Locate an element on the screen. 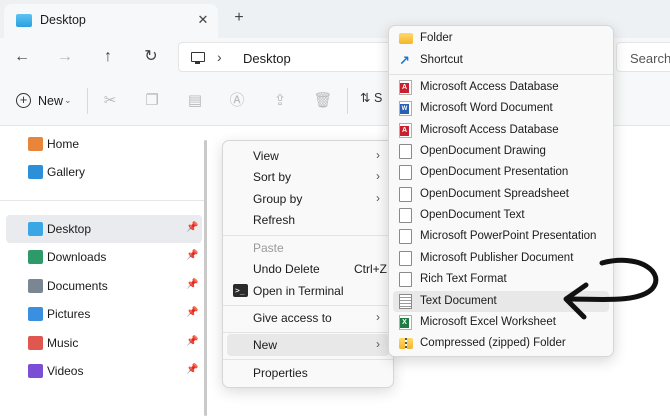 The width and height of the screenshot is (670, 416). menu-item-label: Rich Text Format is located at coordinates (463, 279).